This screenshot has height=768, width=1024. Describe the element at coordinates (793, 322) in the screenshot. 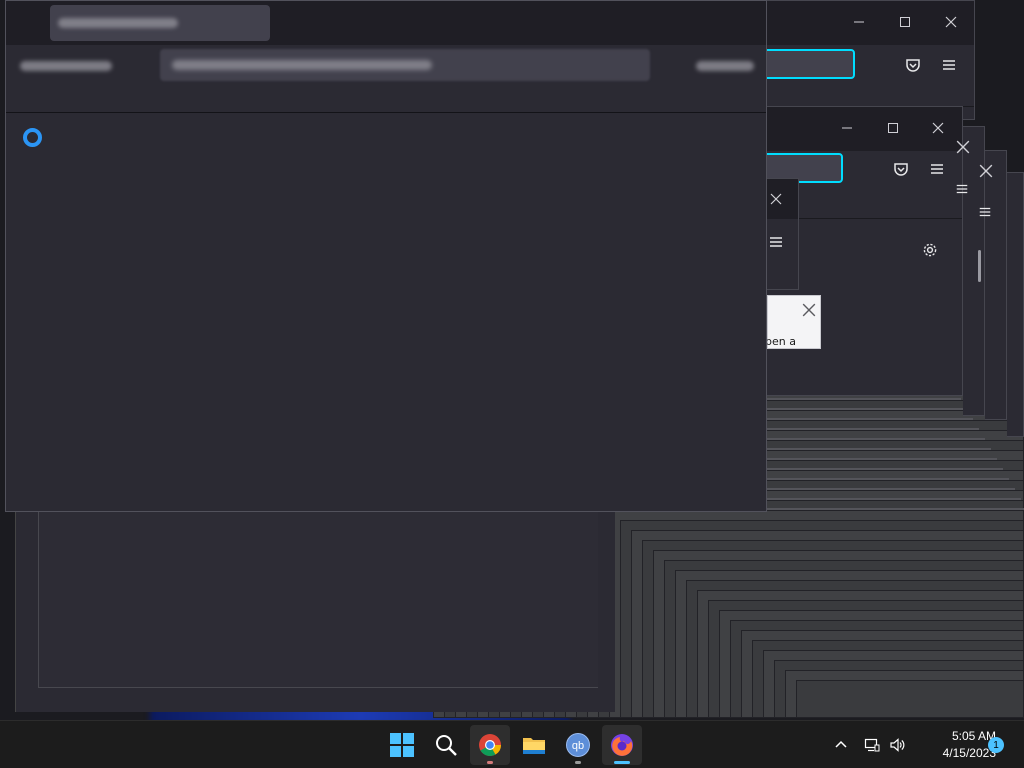

I see `notification-popup: pen a` at that location.